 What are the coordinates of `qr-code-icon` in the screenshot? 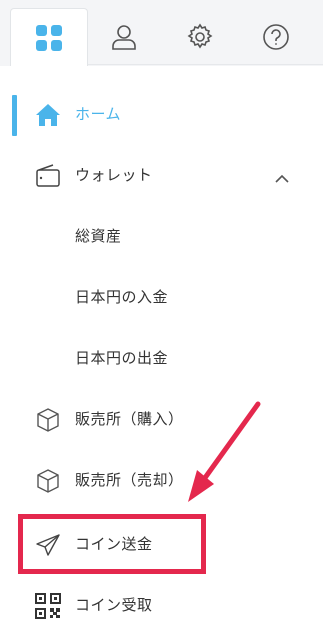 It's located at (48, 606).